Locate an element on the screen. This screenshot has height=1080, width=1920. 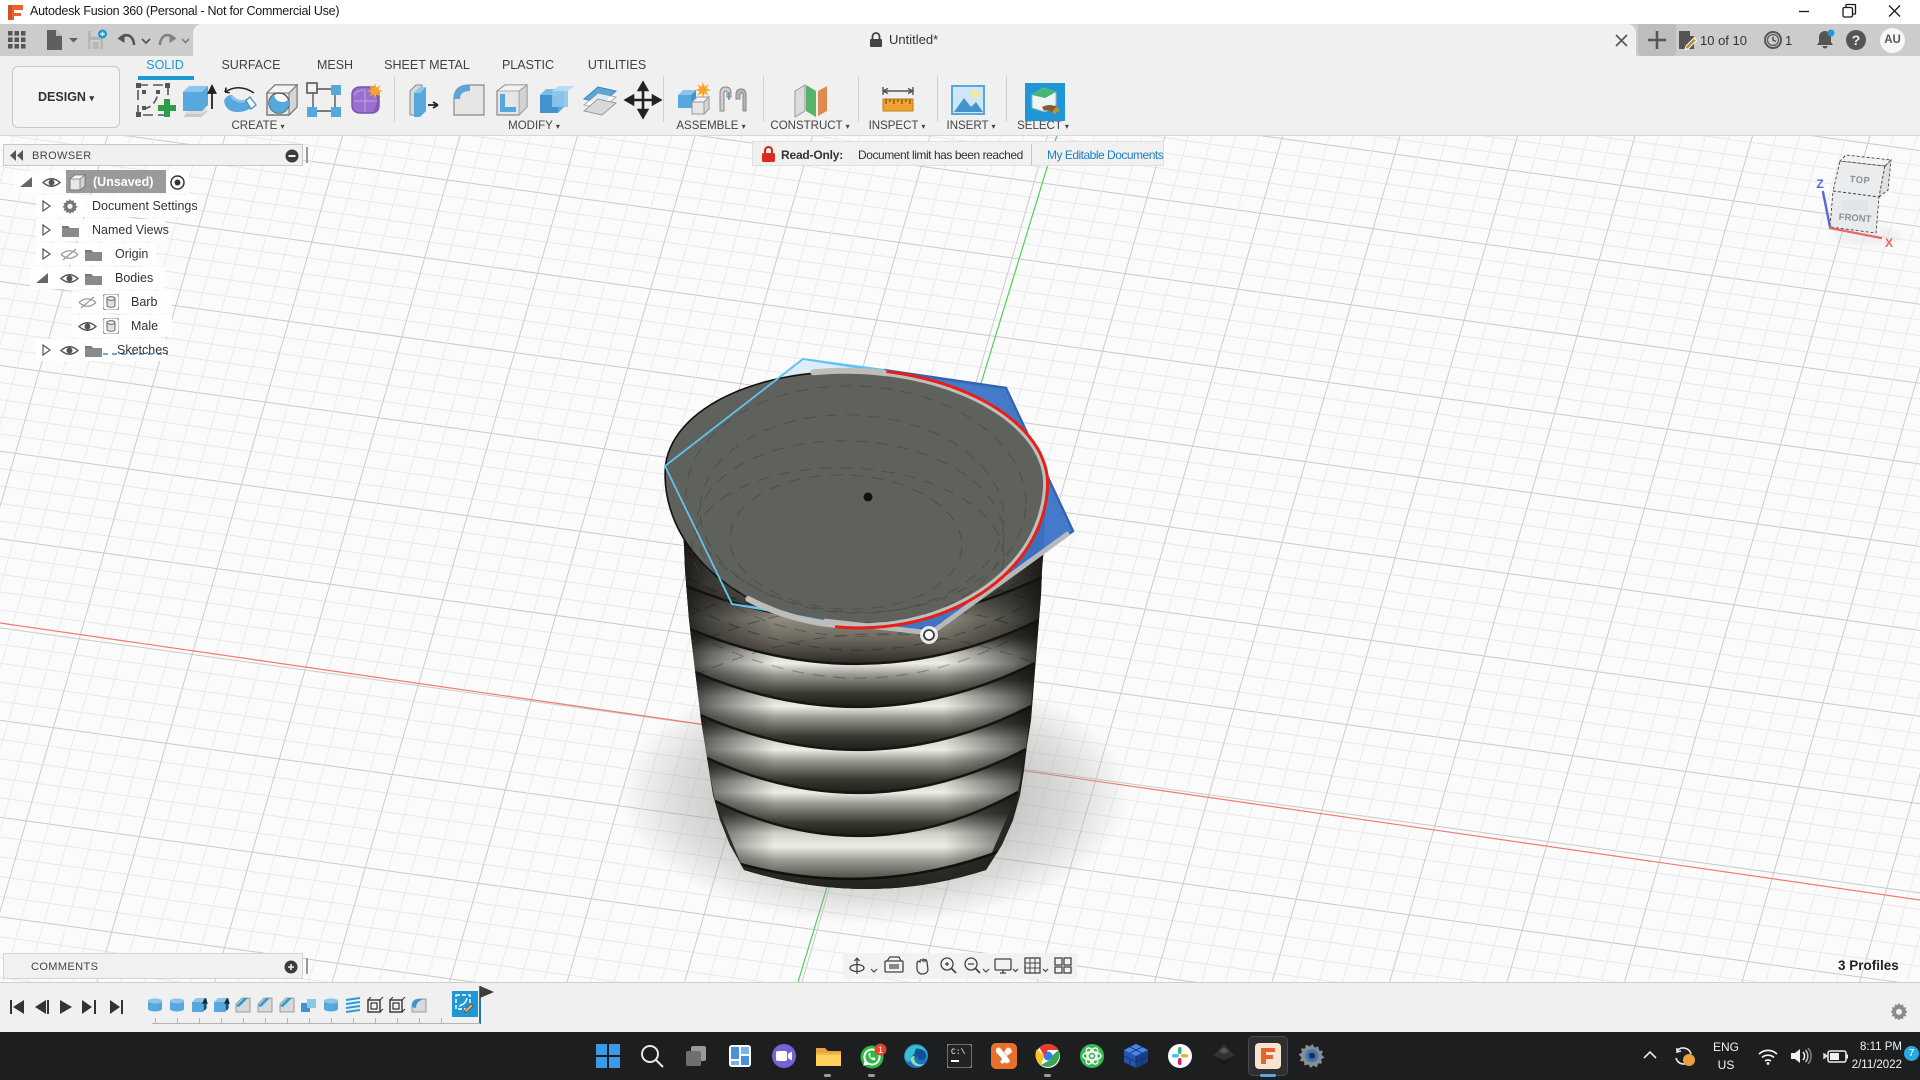
svg-text: X is located at coordinates (1889, 243).